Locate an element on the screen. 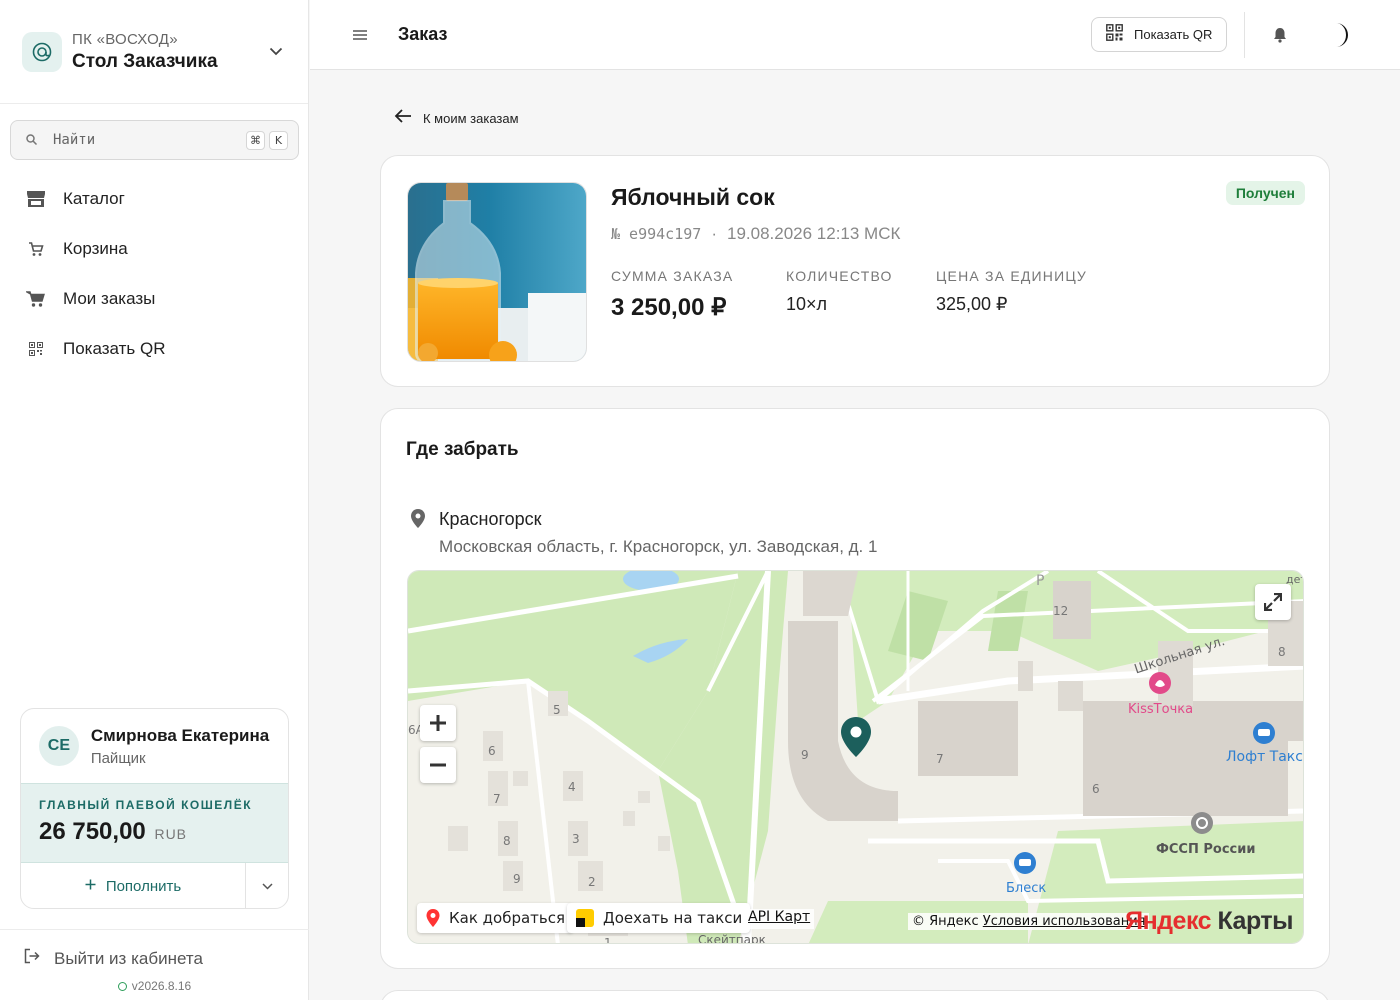  wallet-menu-button is located at coordinates (267, 885).